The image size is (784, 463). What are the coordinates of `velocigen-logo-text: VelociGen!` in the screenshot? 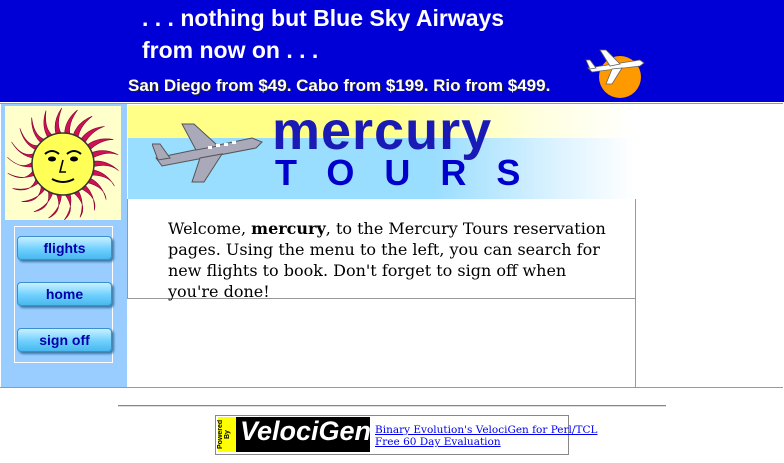 It's located at (310, 431).